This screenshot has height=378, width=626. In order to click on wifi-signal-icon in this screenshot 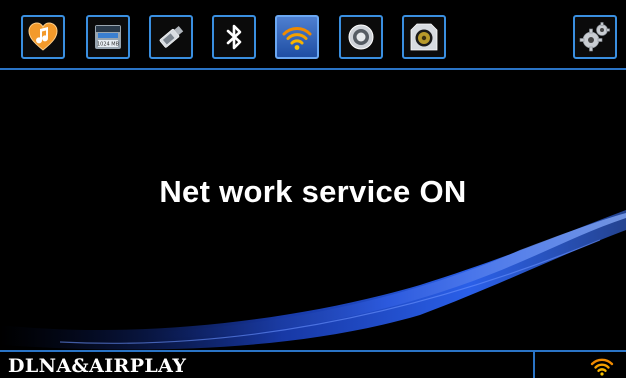, I will do `click(602, 367)`.